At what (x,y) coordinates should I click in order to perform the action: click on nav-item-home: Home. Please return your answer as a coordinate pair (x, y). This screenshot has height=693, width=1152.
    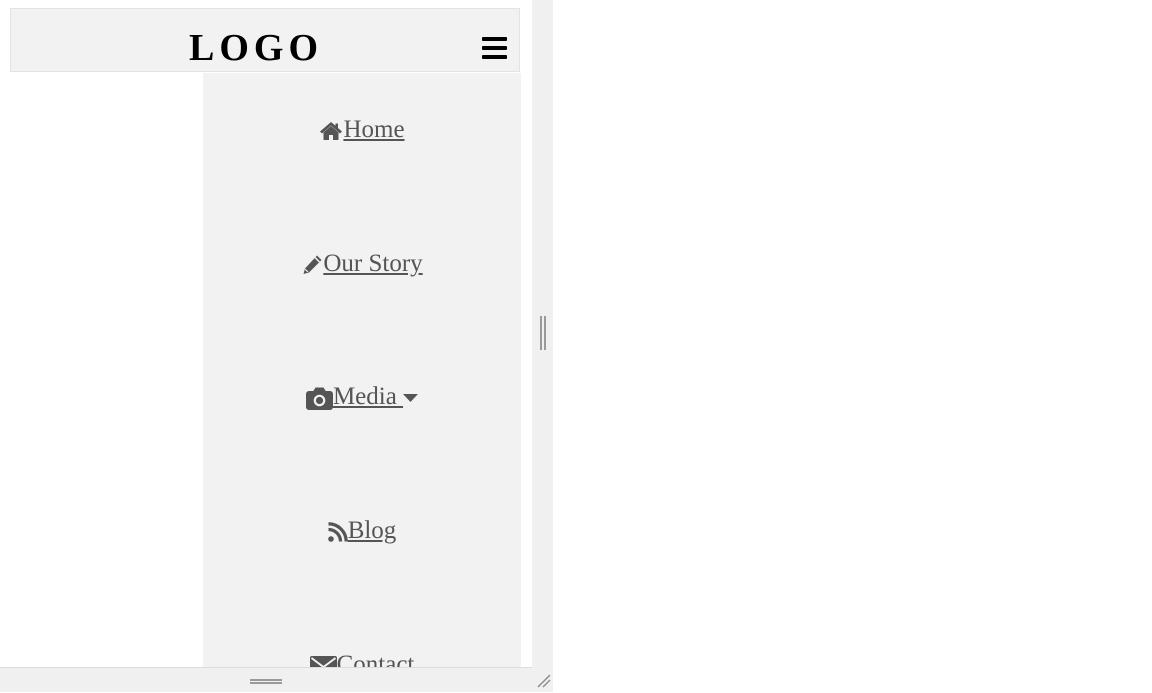
    Looking at the image, I should click on (362, 129).